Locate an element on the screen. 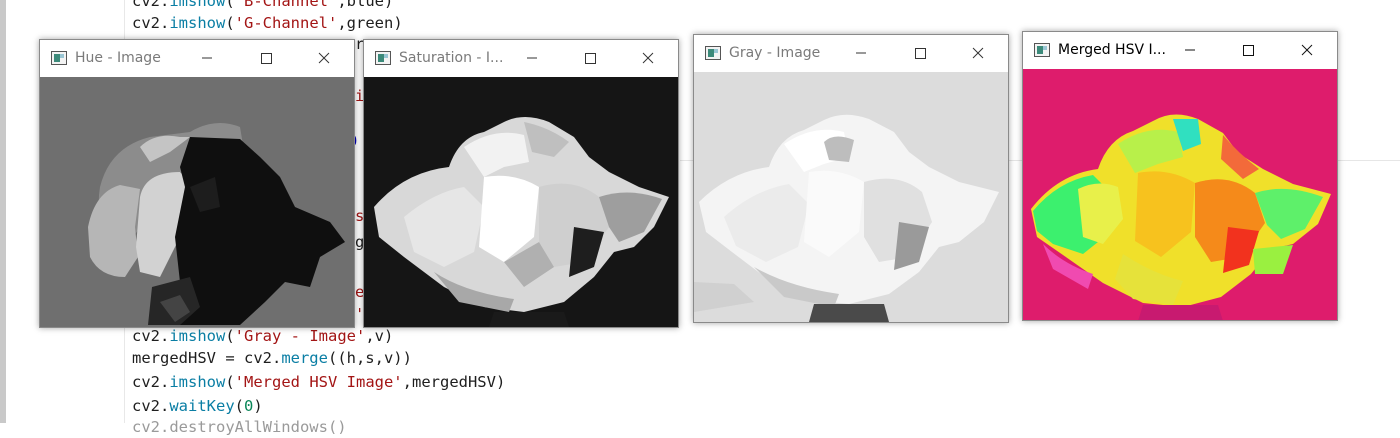 This screenshot has width=1400, height=438. code-line-cutoff: cv2.destroyAllWindows() is located at coordinates (239, 427).